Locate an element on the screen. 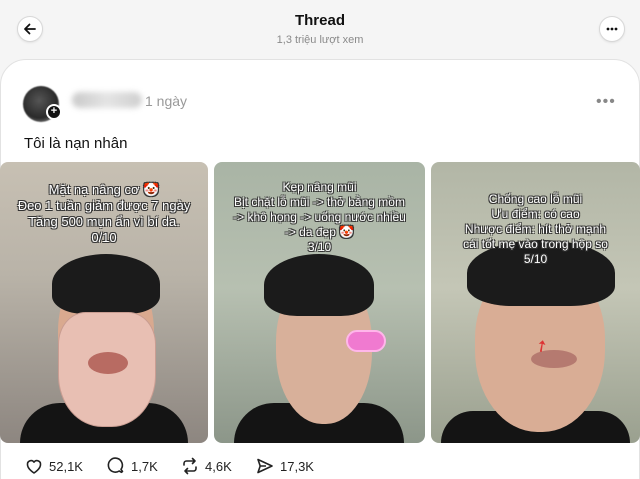 The image size is (640, 479). share-count: 17,3K is located at coordinates (297, 466).